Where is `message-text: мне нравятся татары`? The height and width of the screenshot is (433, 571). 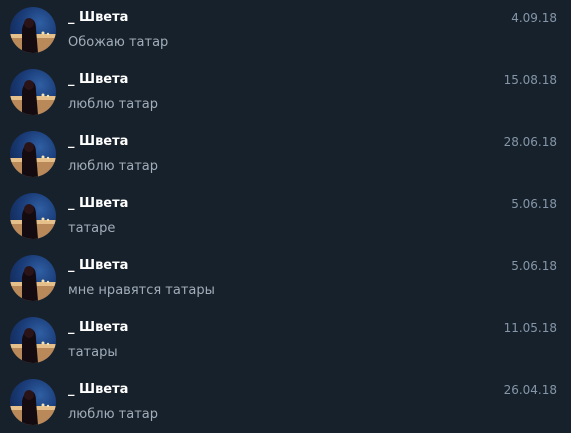 message-text: мне нравятся татары is located at coordinates (141, 290).